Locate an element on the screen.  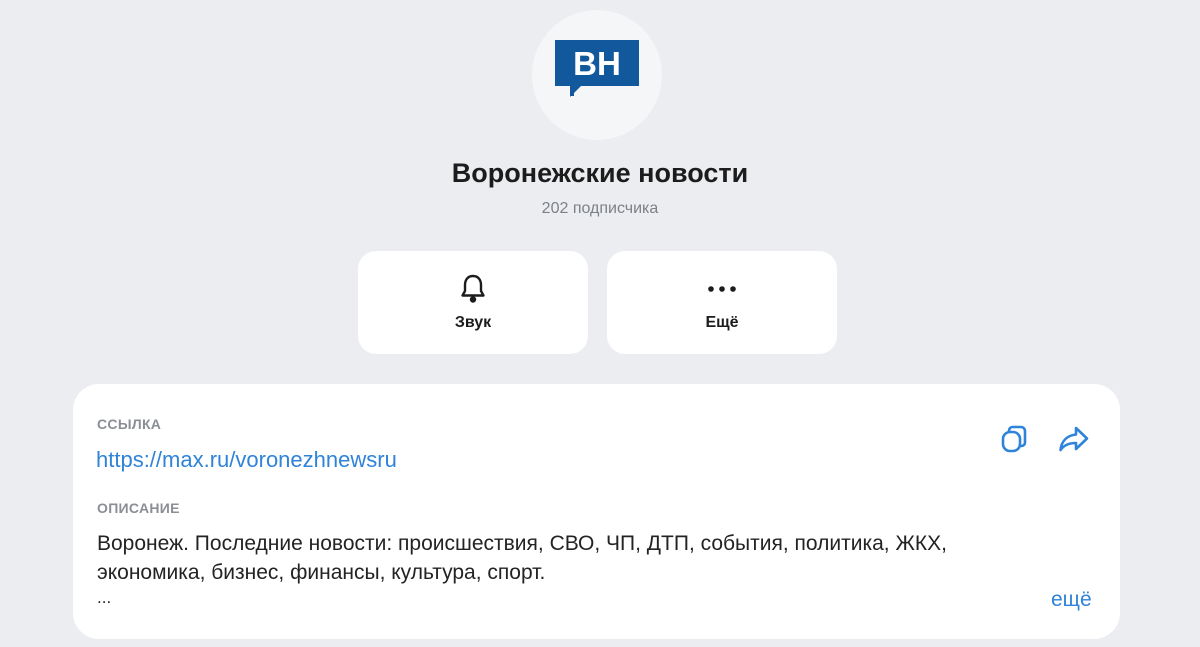
copy-icon is located at coordinates (1014, 441).